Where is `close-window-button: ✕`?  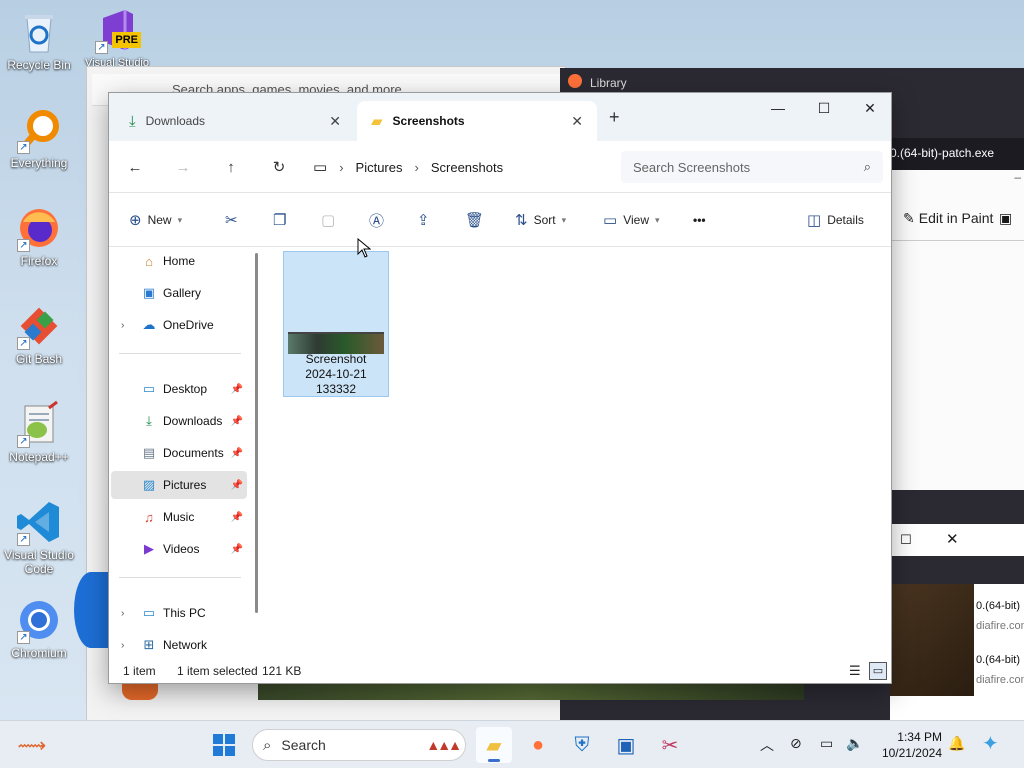
close-window-button: ✕ is located at coordinates (870, 108).